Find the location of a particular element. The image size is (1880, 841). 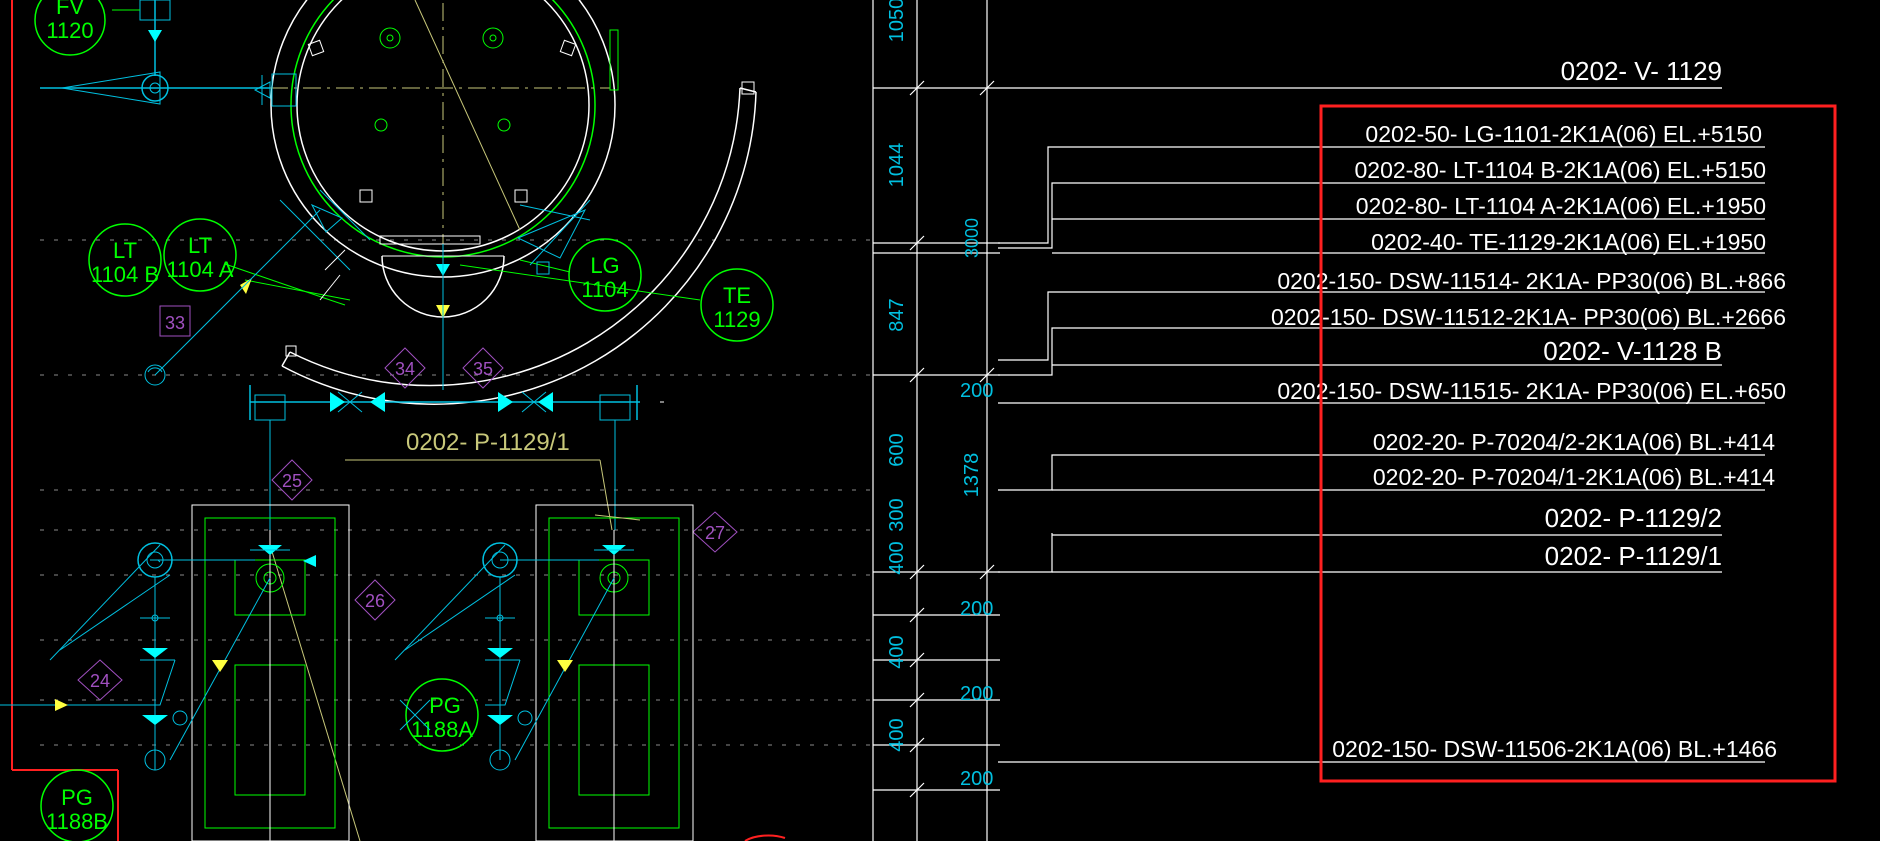

instrument-lt1104a: LT 1104 A is located at coordinates (200, 255).